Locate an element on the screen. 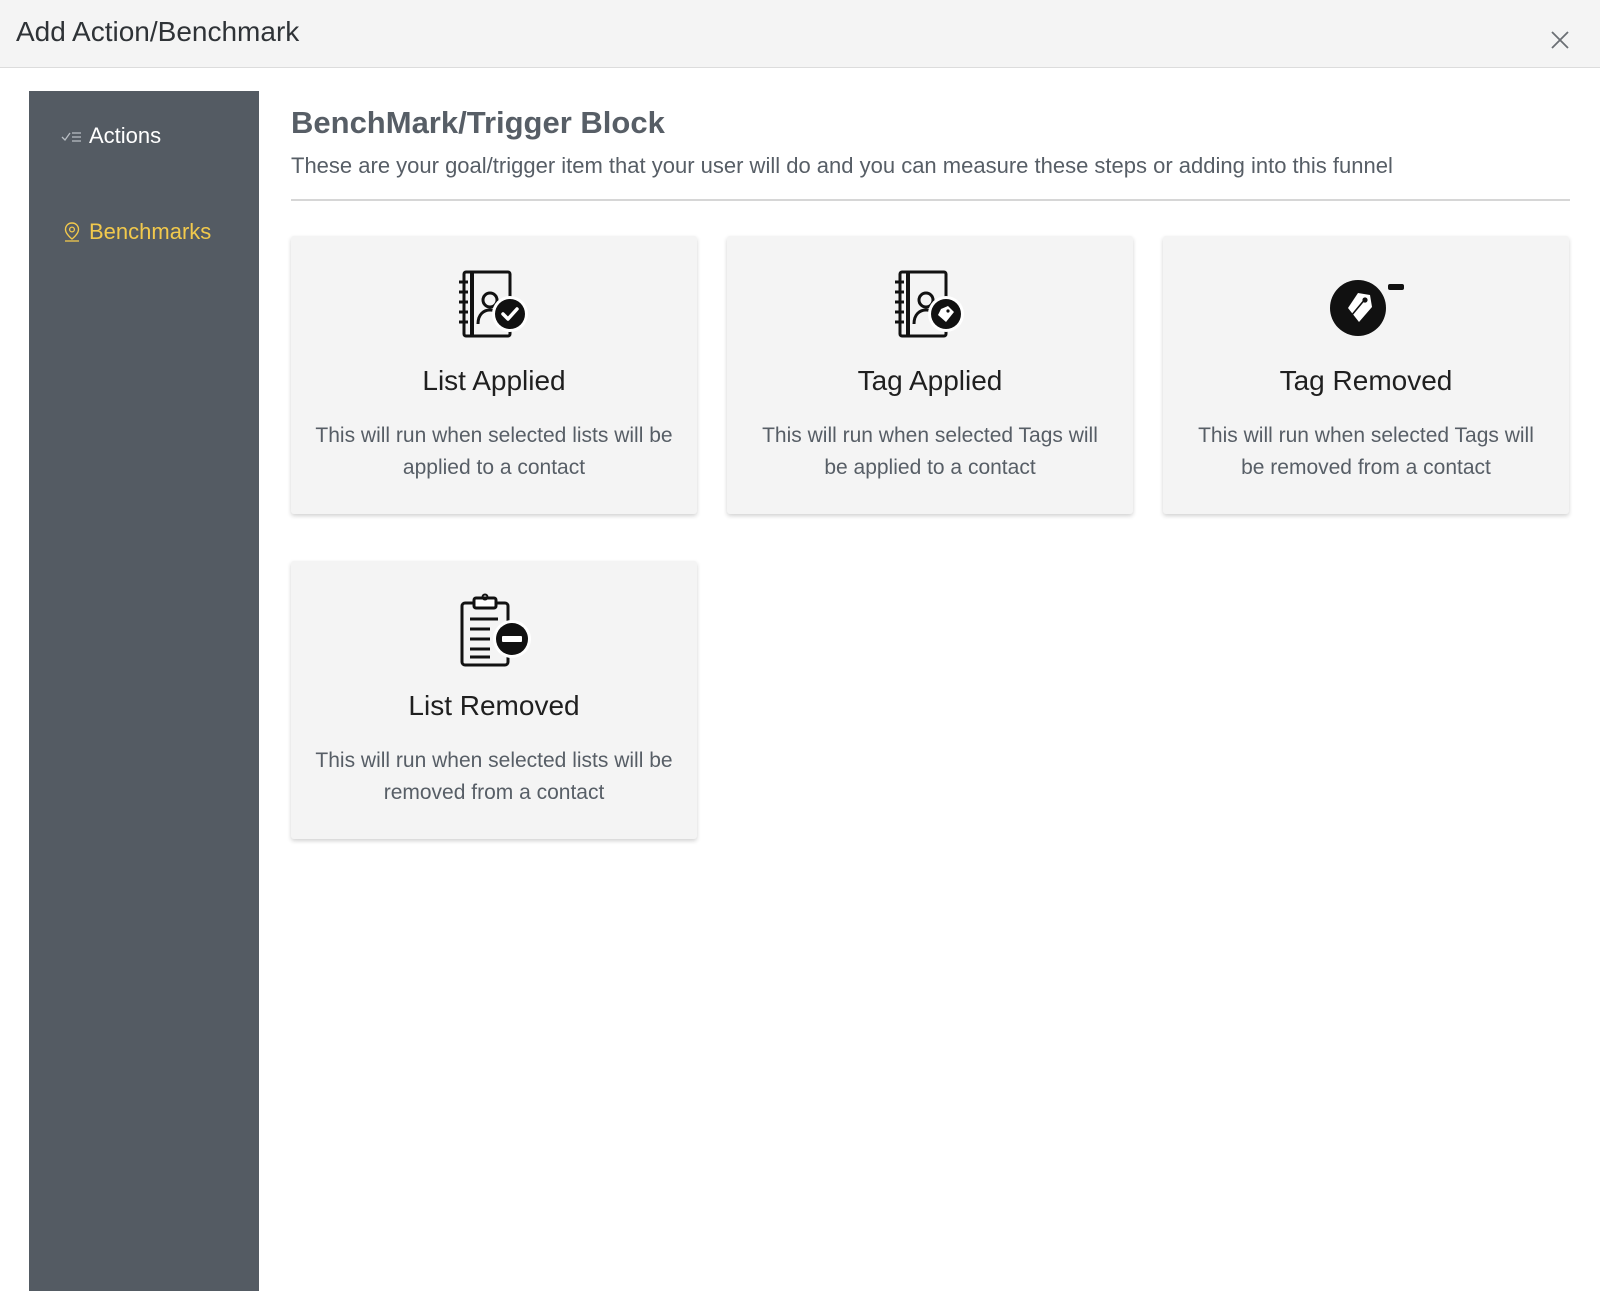 The width and height of the screenshot is (1600, 1310). section-title: BenchMark/Trigger Block is located at coordinates (478, 122).